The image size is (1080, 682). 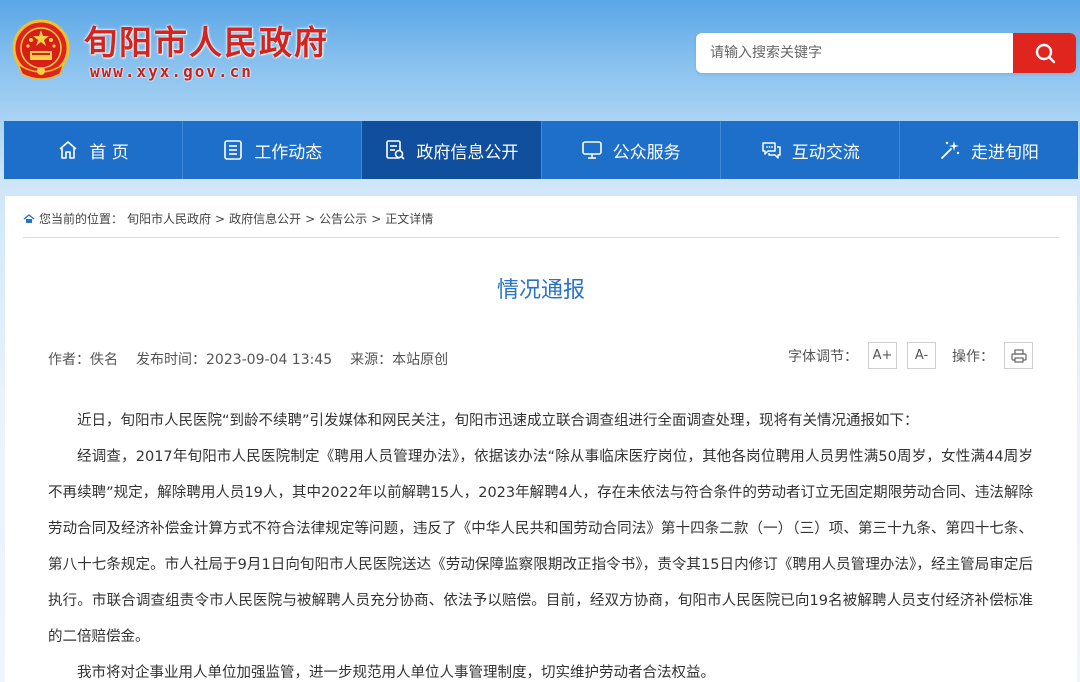 I want to click on home-icon, so click(x=68, y=150).